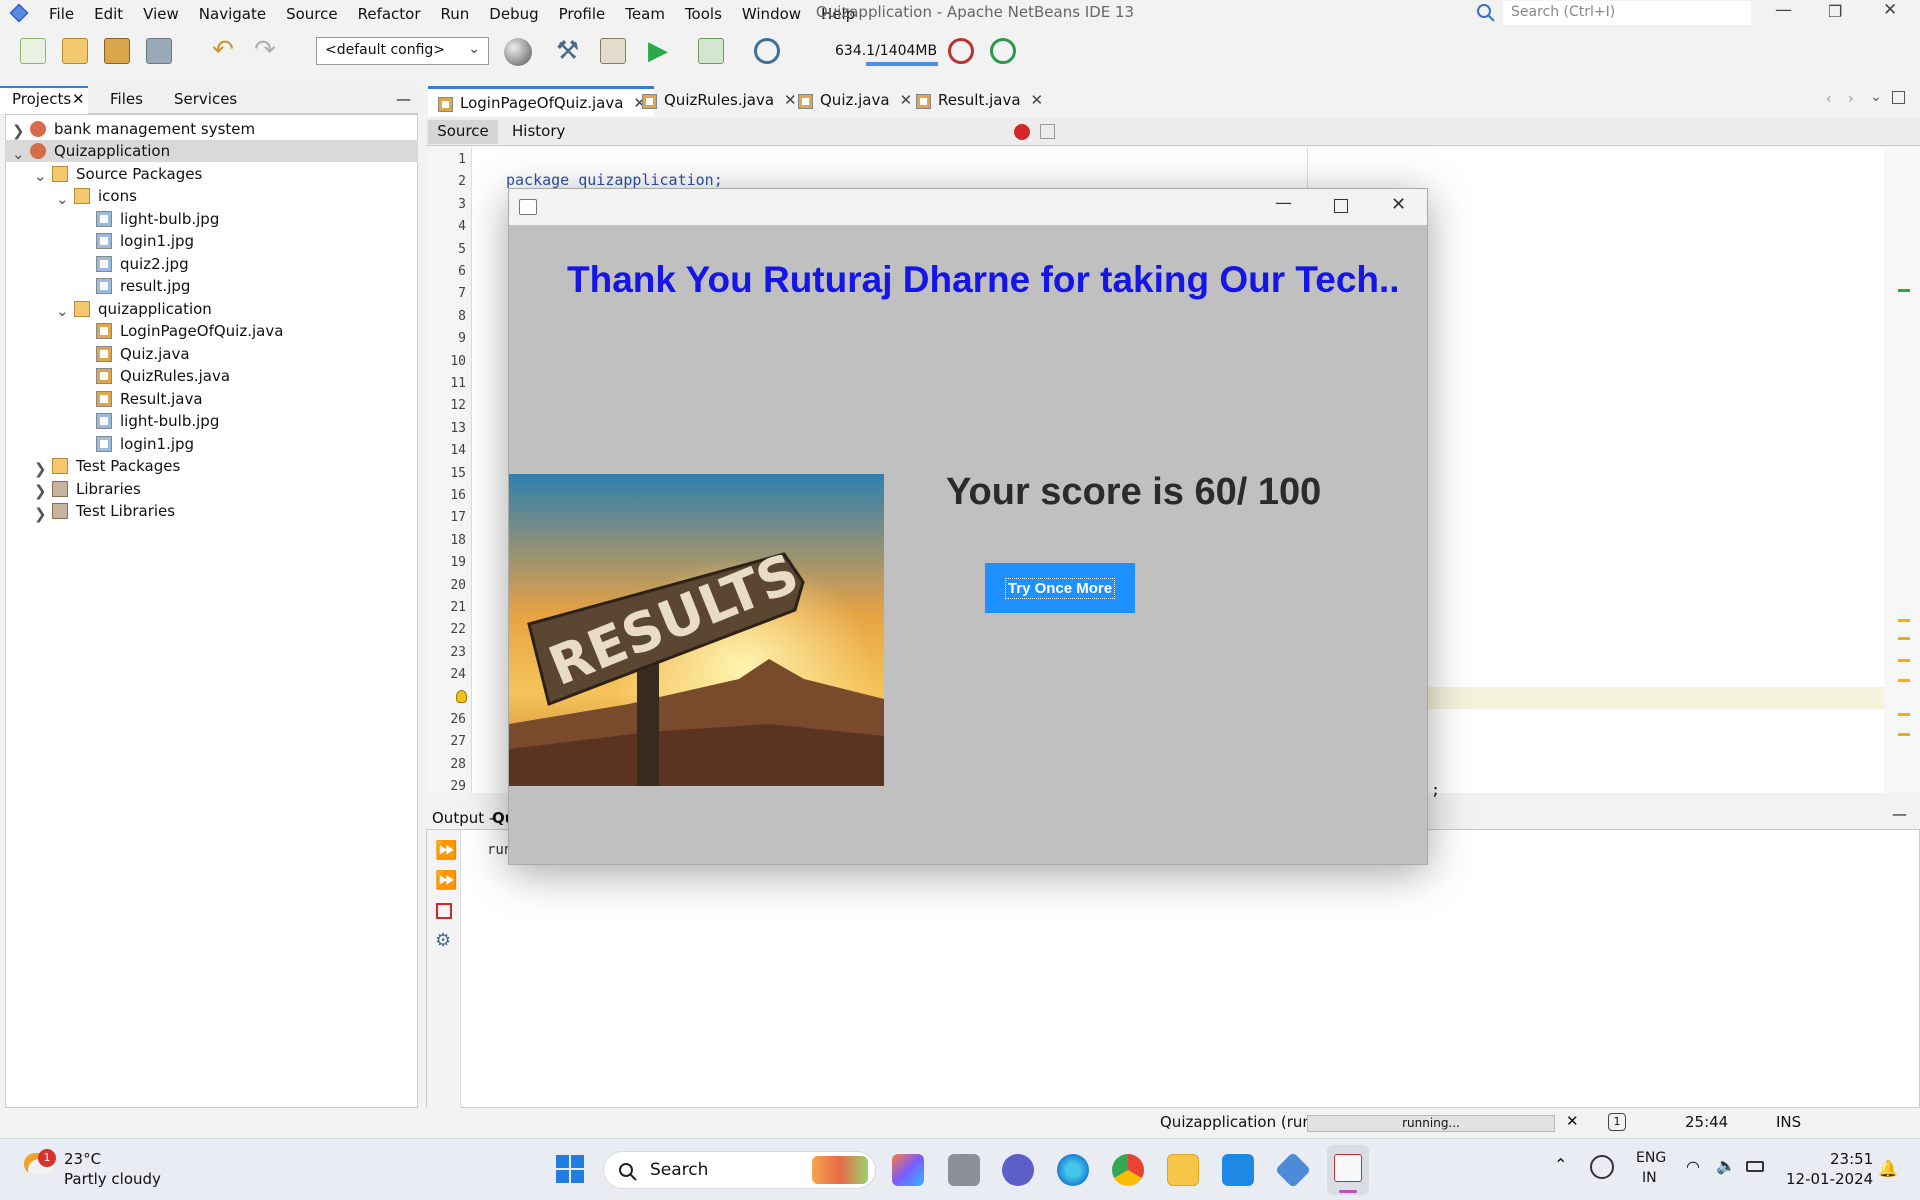 The height and width of the screenshot is (1200, 1920). I want to click on tab-history: History, so click(538, 131).